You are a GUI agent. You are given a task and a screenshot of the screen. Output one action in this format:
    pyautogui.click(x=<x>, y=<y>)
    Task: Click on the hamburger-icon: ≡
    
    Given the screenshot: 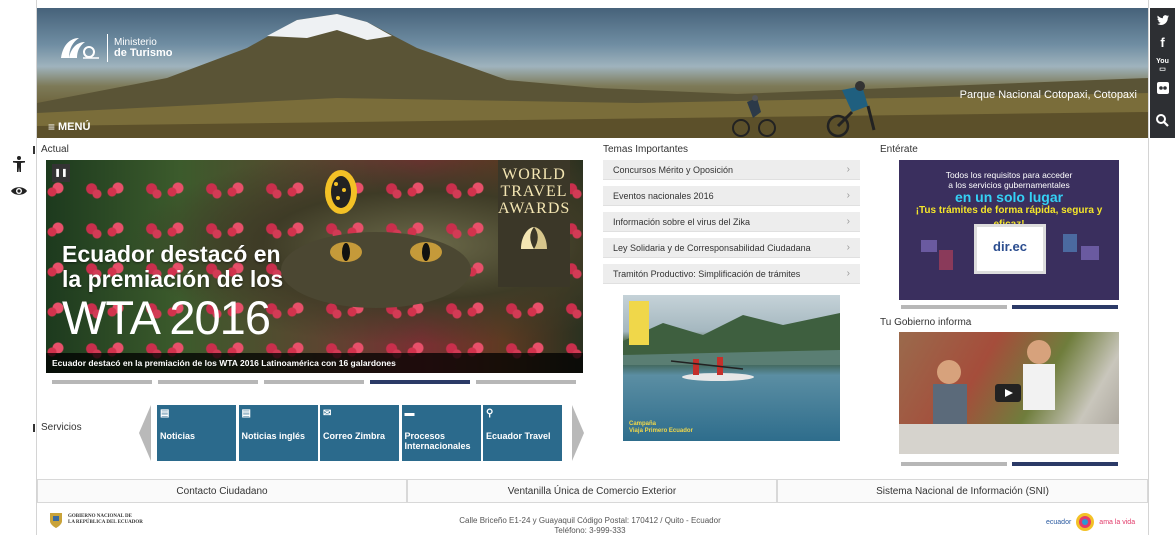 What is the action you would take?
    pyautogui.click(x=52, y=127)
    